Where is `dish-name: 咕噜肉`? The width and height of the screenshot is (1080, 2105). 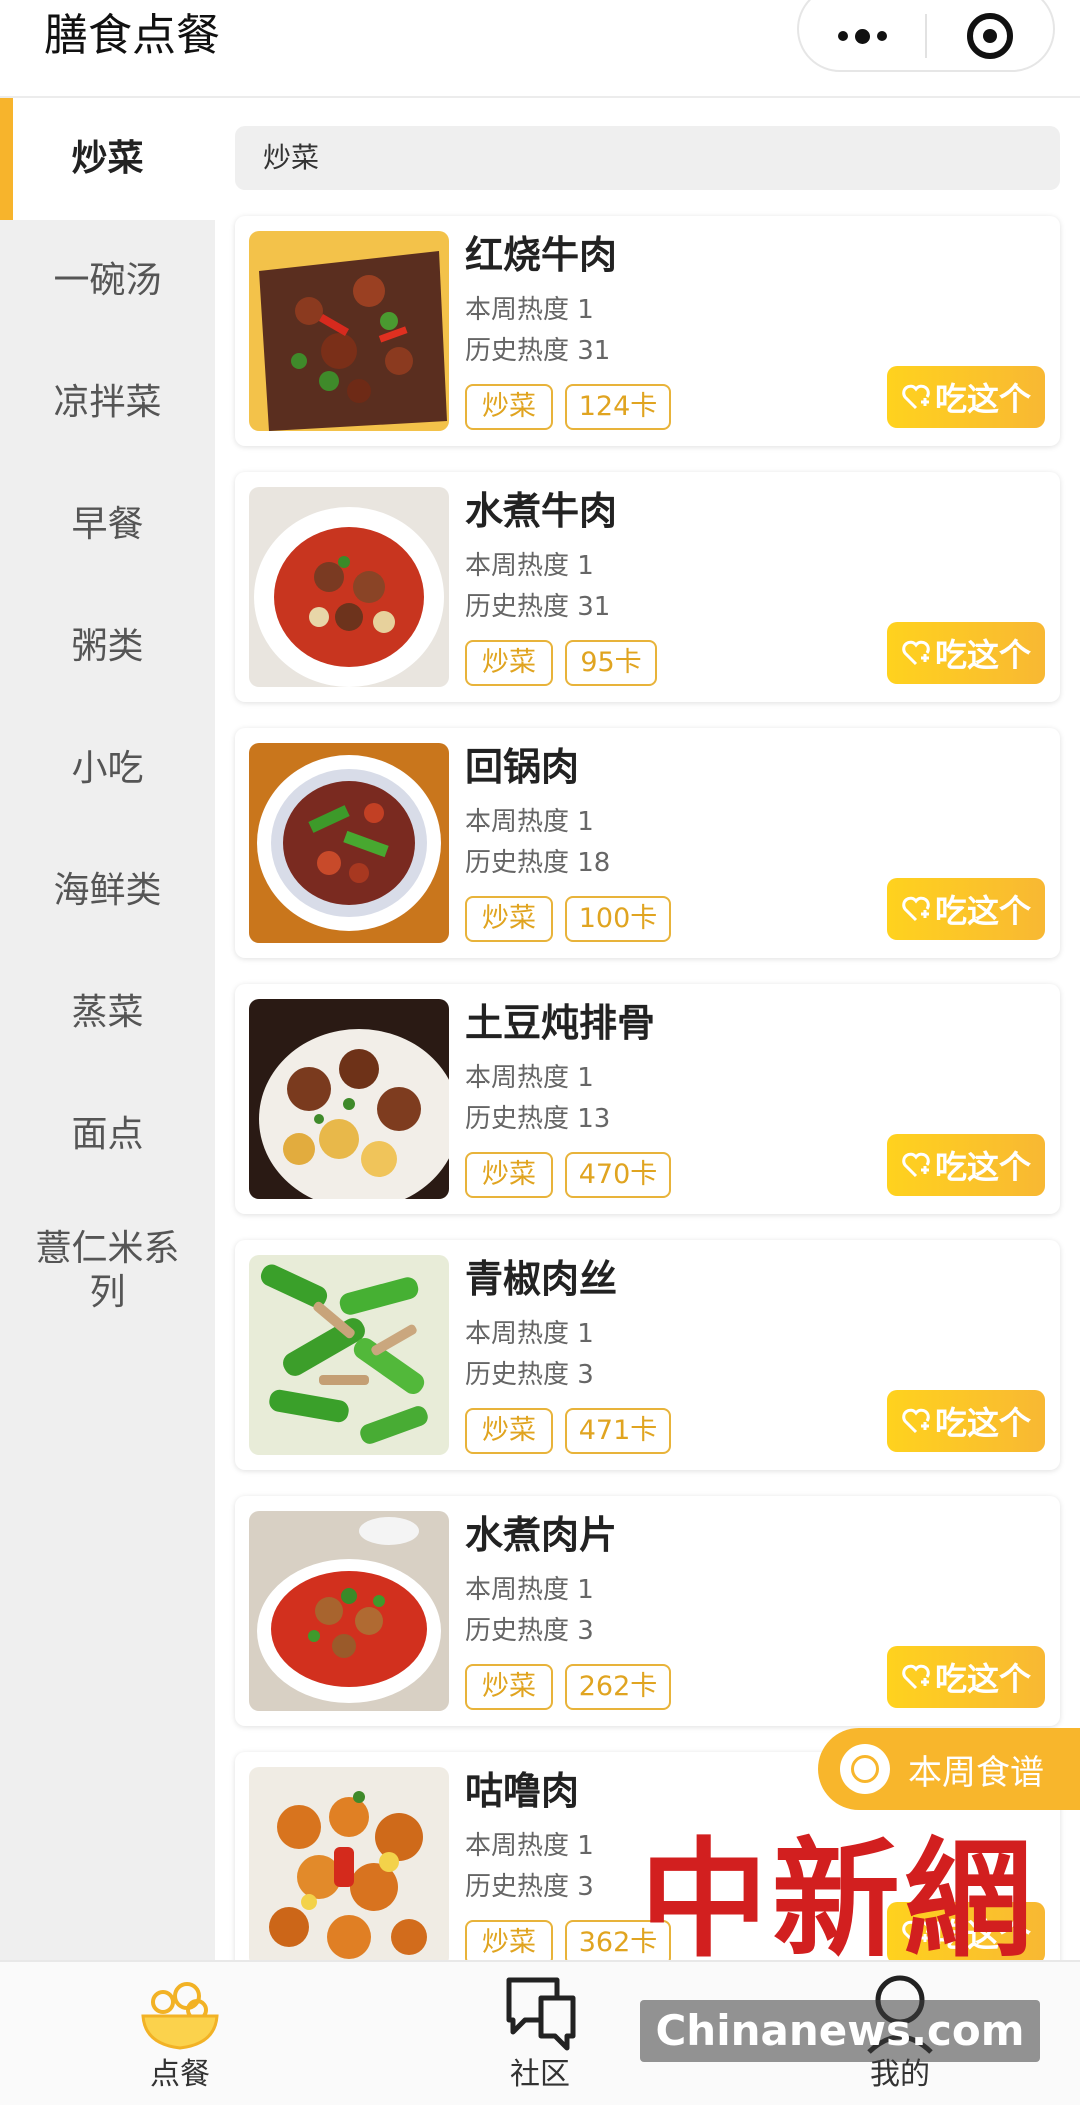
dish-name: 咕噜肉 is located at coordinates (522, 1791).